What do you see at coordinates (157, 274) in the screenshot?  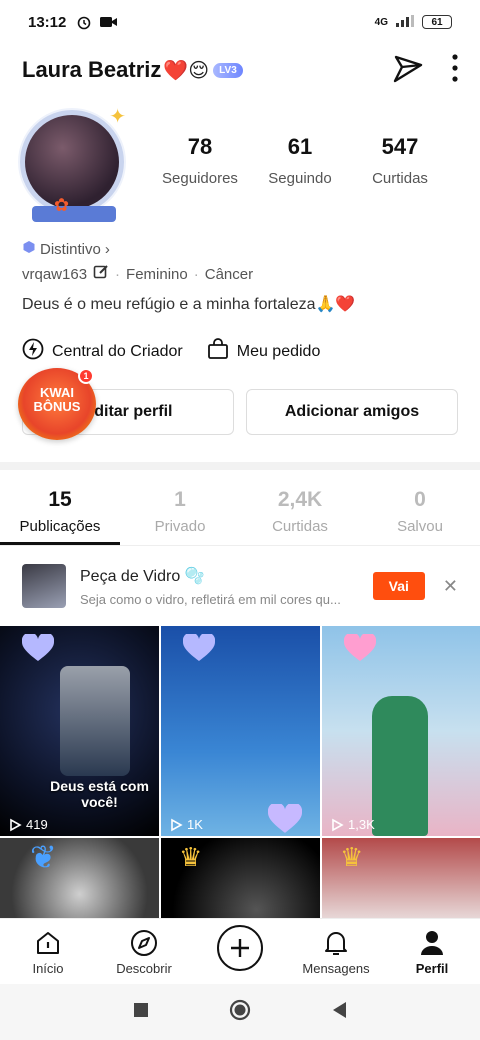 I see `gender: Feminino` at bounding box center [157, 274].